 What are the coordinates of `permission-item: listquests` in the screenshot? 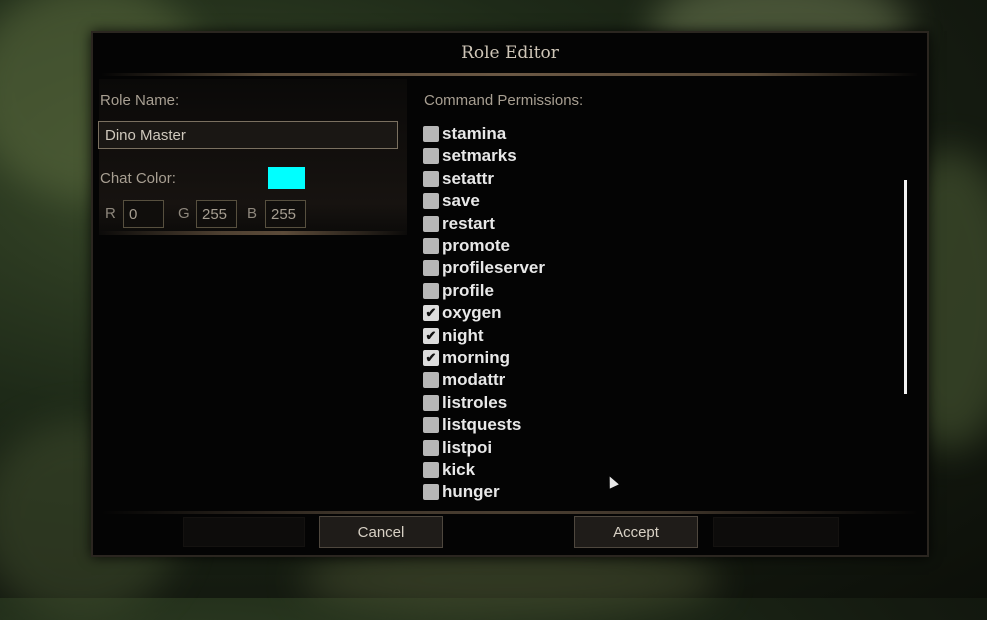 It's located at (472, 425).